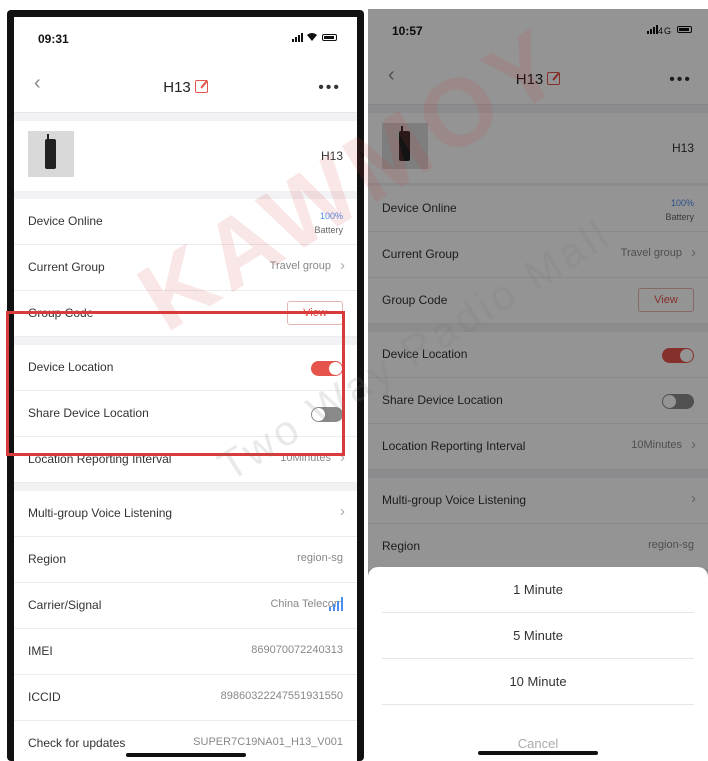  What do you see at coordinates (329, 37) in the screenshot?
I see `battery-icon` at bounding box center [329, 37].